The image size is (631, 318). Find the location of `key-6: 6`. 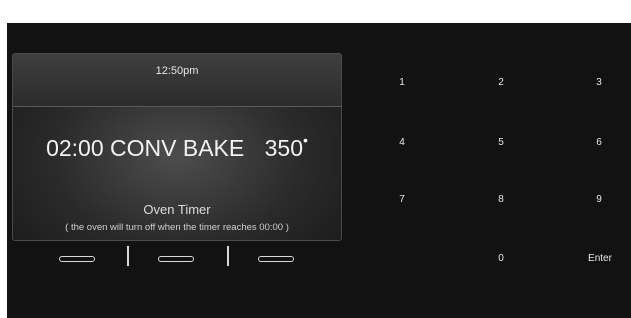

key-6: 6 is located at coordinates (599, 143).